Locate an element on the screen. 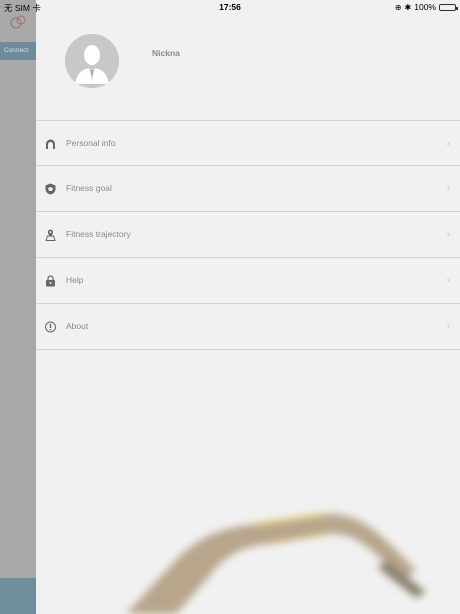  rotation-lock-icon: ⊕ is located at coordinates (398, 7).